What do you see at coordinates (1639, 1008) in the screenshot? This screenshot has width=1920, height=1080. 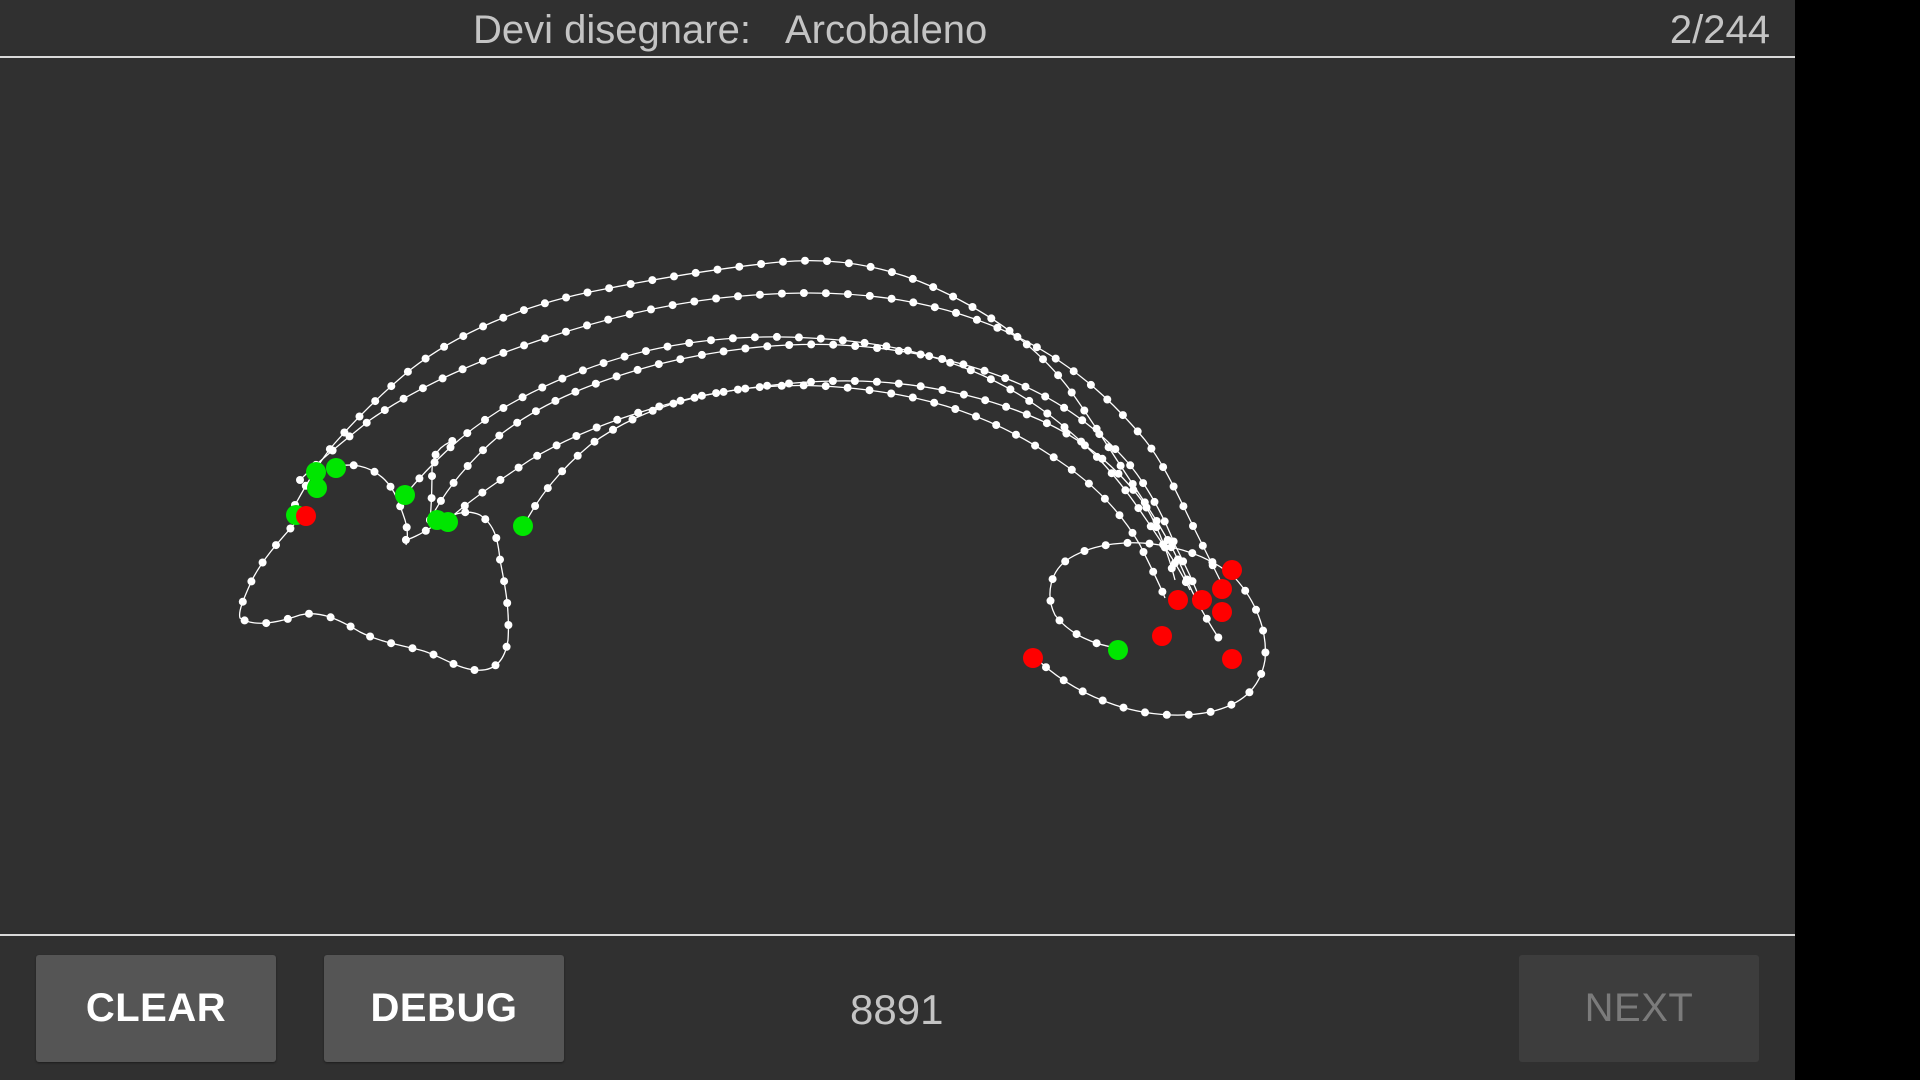 I see `next-button: NEXT` at bounding box center [1639, 1008].